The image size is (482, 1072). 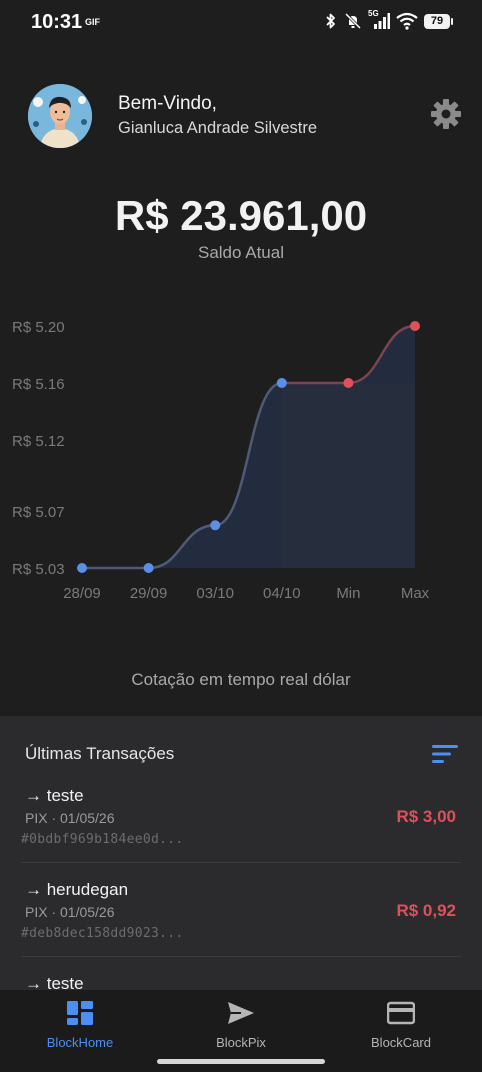 What do you see at coordinates (348, 593) in the screenshot?
I see `x-tick-label: Min` at bounding box center [348, 593].